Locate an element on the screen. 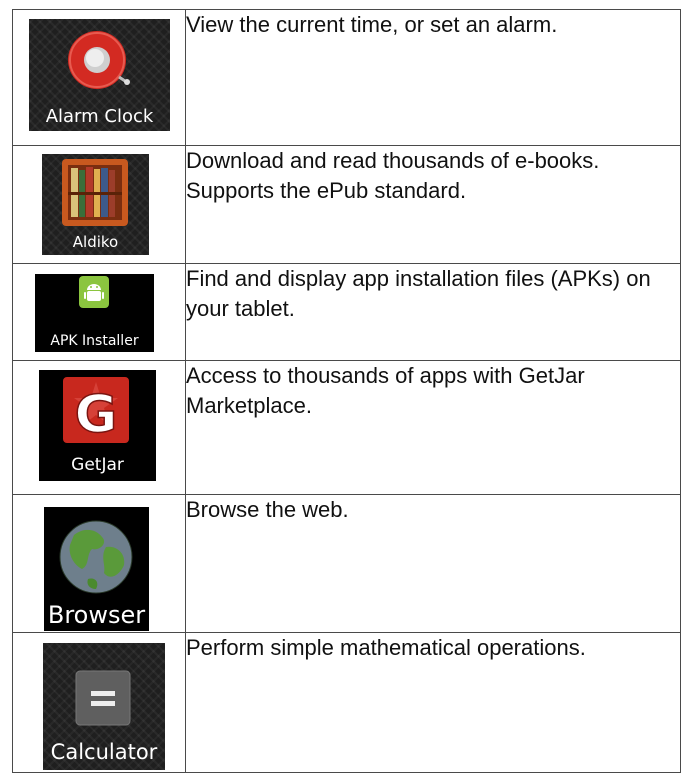 The height and width of the screenshot is (778, 681). icon-cell: Aldiko is located at coordinates (99, 204).